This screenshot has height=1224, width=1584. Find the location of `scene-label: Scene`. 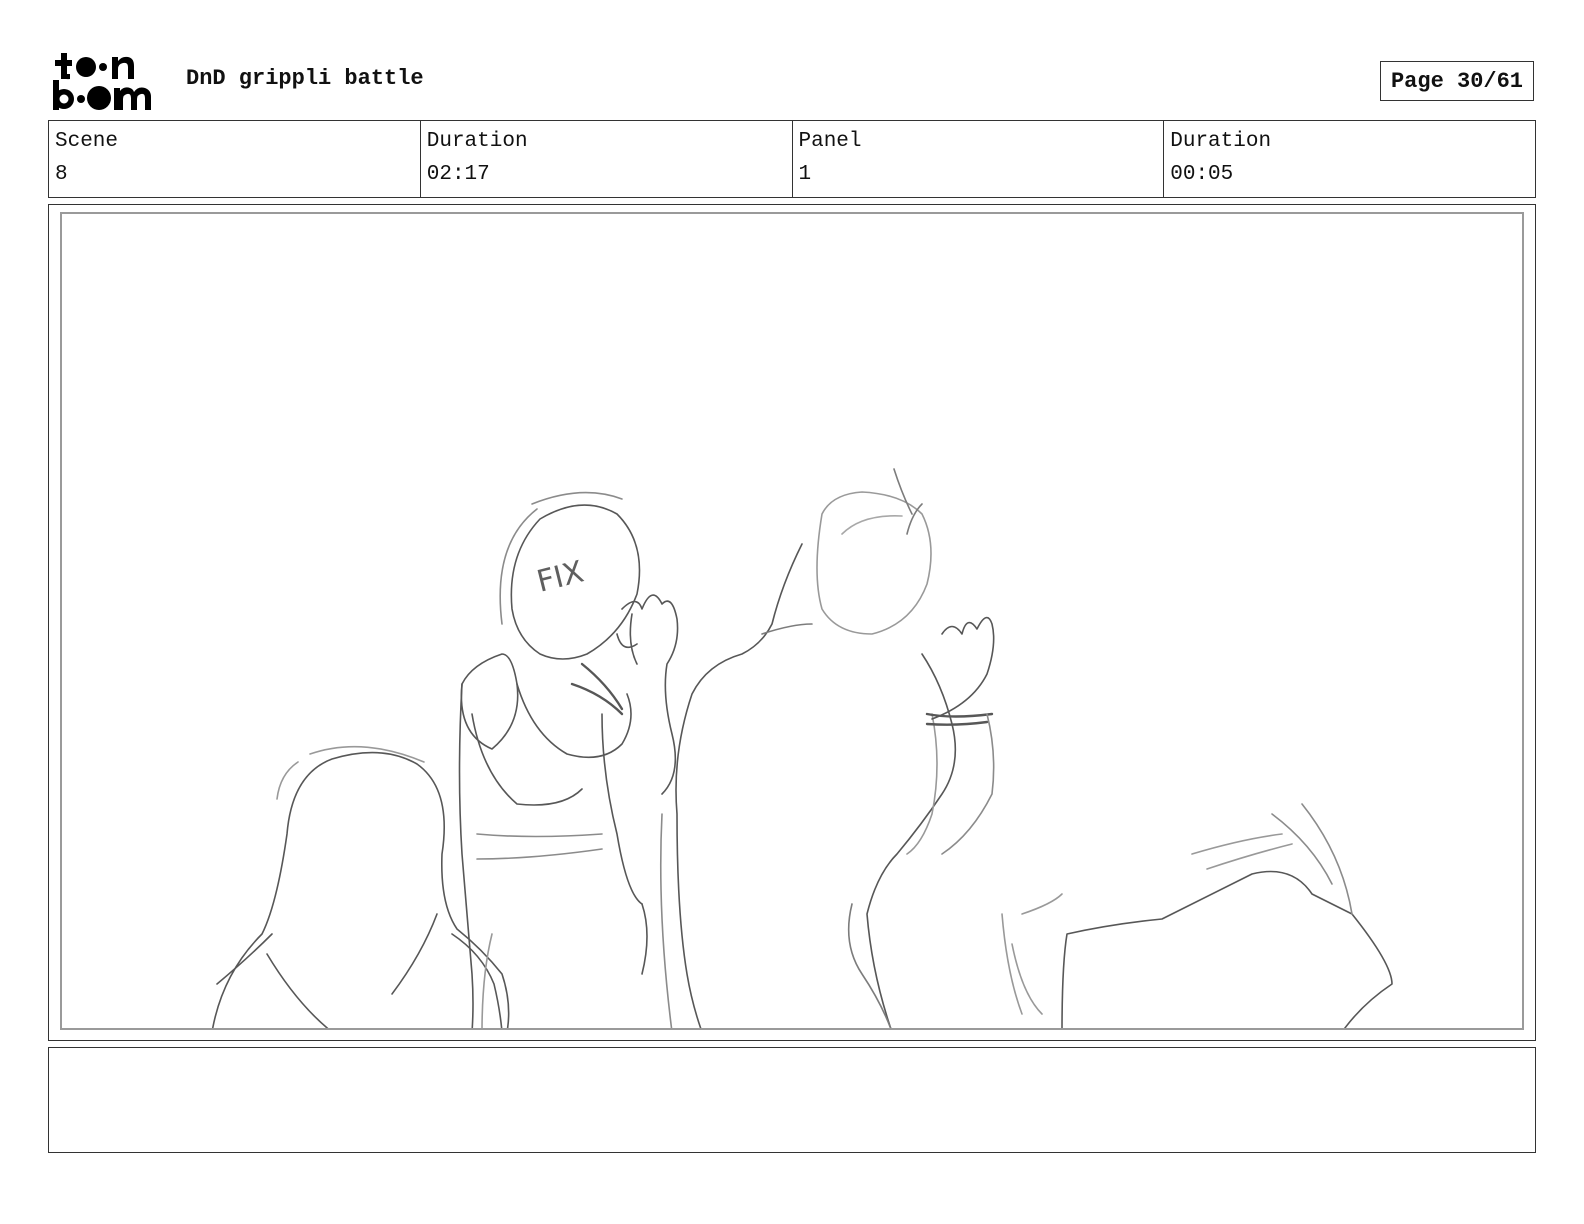

scene-label: Scene is located at coordinates (87, 141).